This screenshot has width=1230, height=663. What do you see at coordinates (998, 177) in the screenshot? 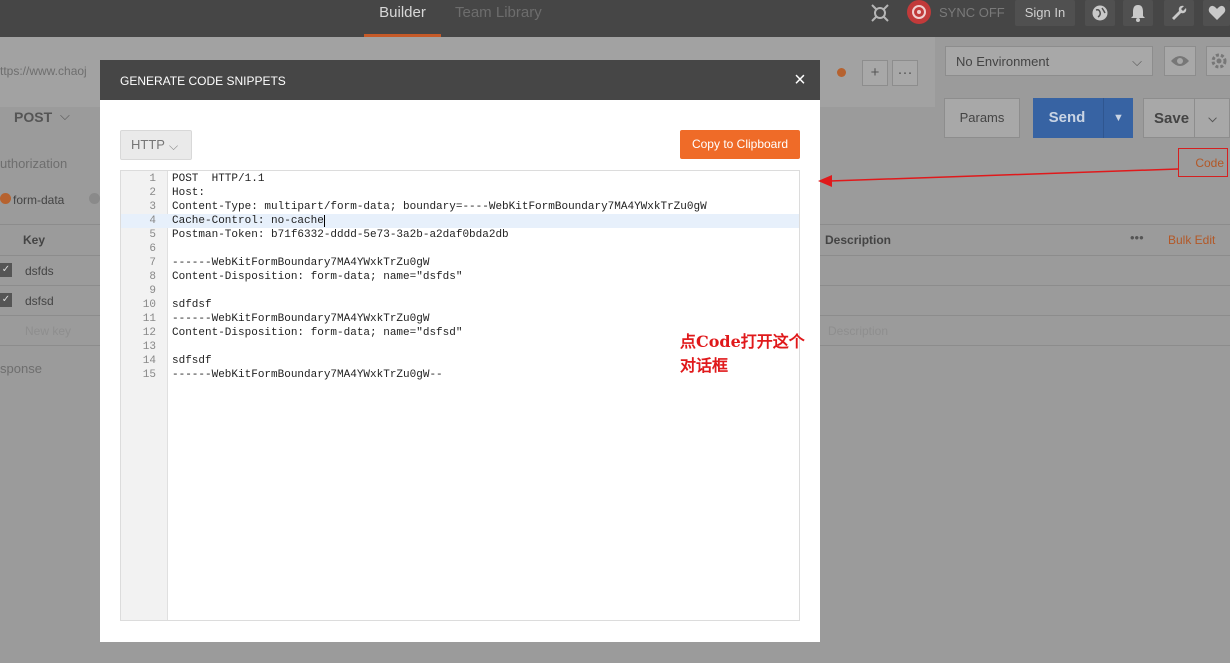
I see `annotation-arrow` at bounding box center [998, 177].